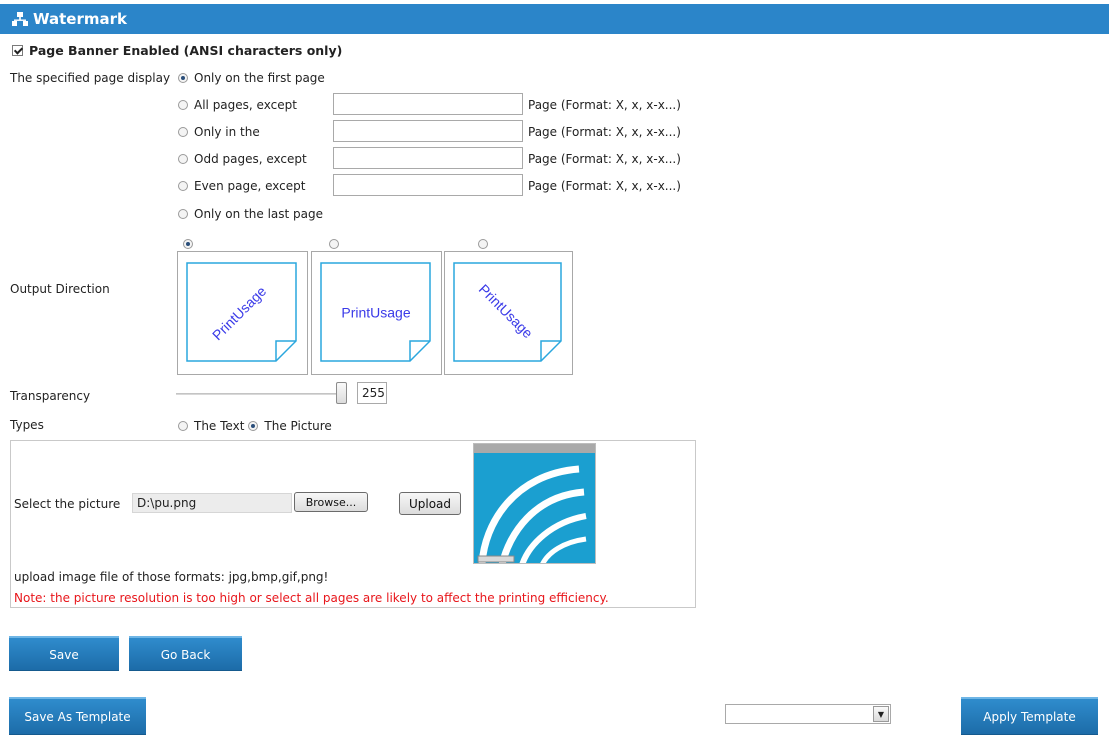 The image size is (1109, 742). I want to click on page-option-all-except: All pages, except, so click(237, 105).